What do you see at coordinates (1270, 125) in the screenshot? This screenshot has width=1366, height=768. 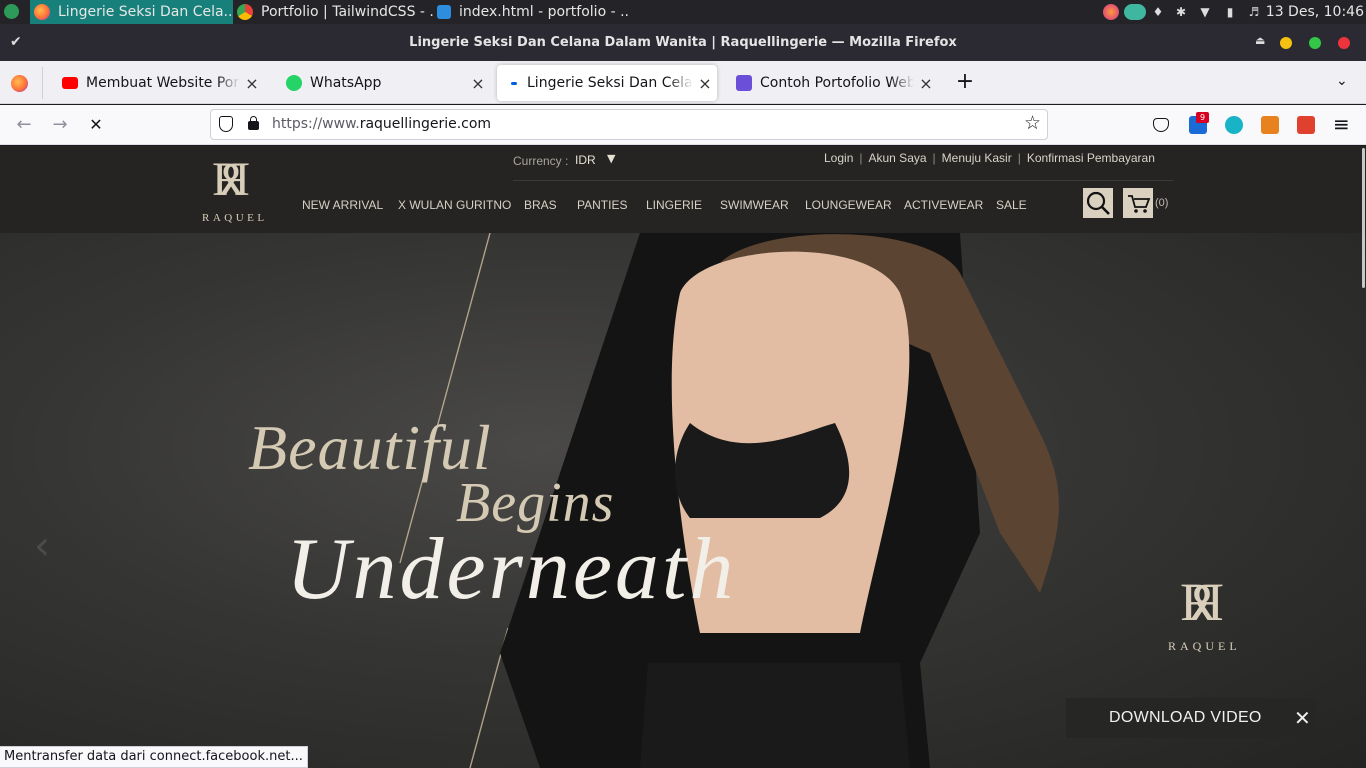 I see `metamask-icon` at bounding box center [1270, 125].